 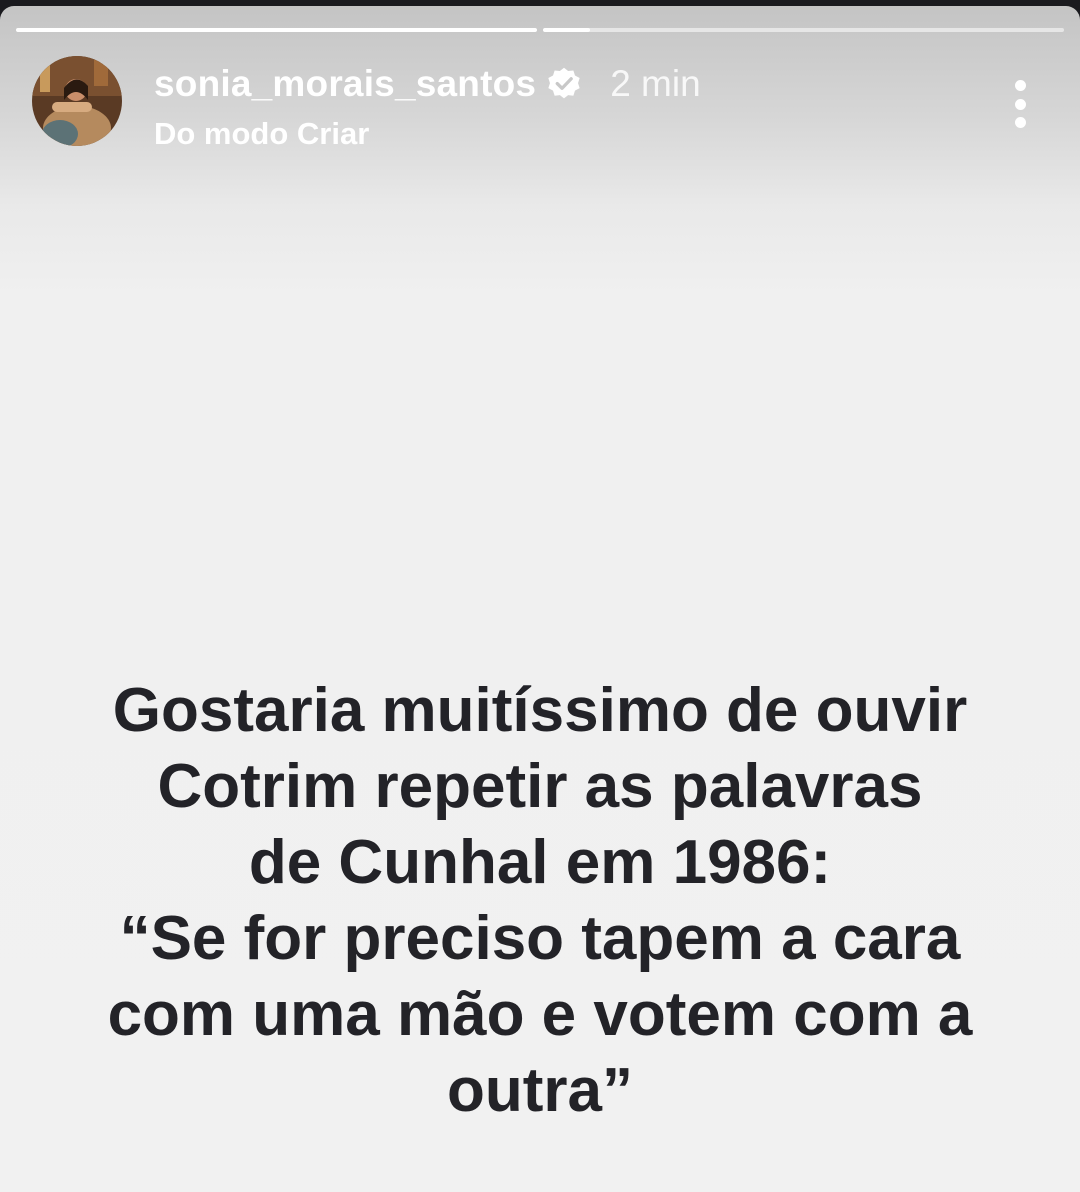 What do you see at coordinates (540, 938) in the screenshot?
I see `story-text-line: “Se for preciso tapem a cara` at bounding box center [540, 938].